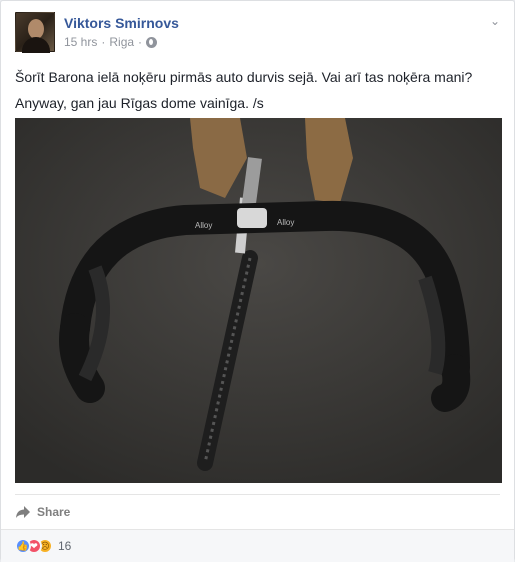 The image size is (515, 562). What do you see at coordinates (23, 512) in the screenshot?
I see `share-arrow-icon` at bounding box center [23, 512].